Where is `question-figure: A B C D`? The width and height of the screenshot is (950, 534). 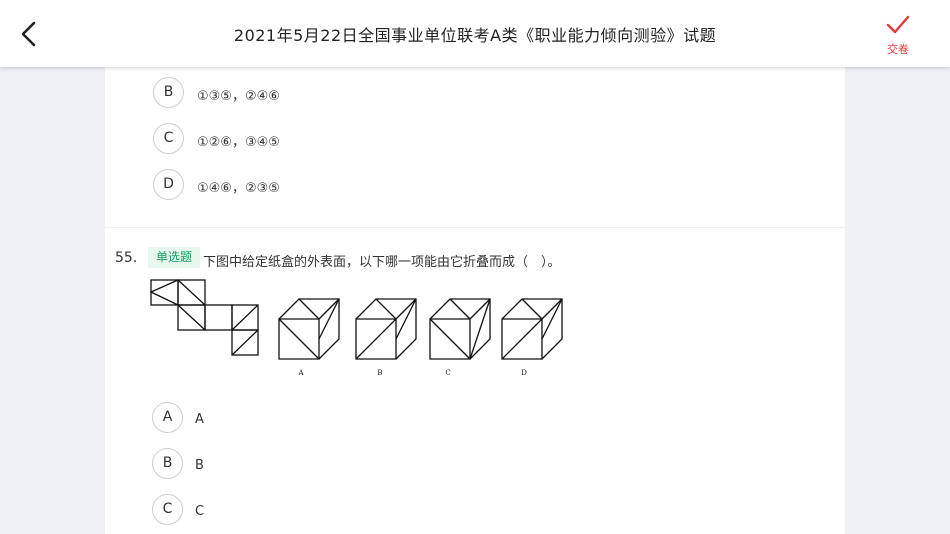
question-figure: A B C D is located at coordinates (356, 328).